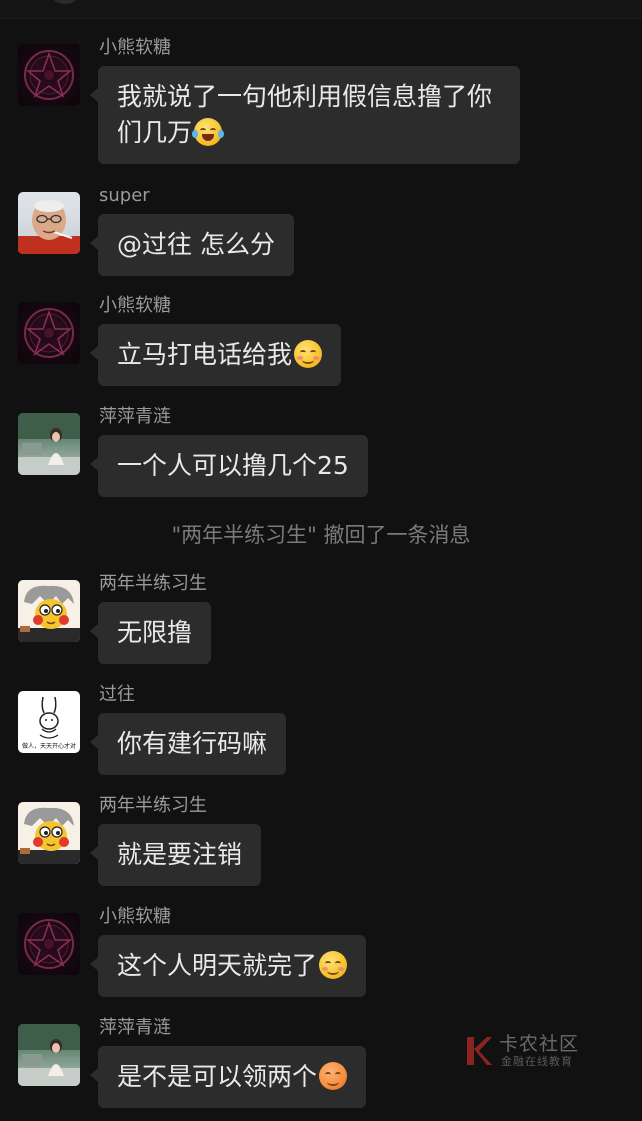 Image resolution: width=642 pixels, height=1121 pixels. Describe the element at coordinates (537, 1061) in the screenshot. I see `watermark-subtitle: 金融在线教育` at that location.